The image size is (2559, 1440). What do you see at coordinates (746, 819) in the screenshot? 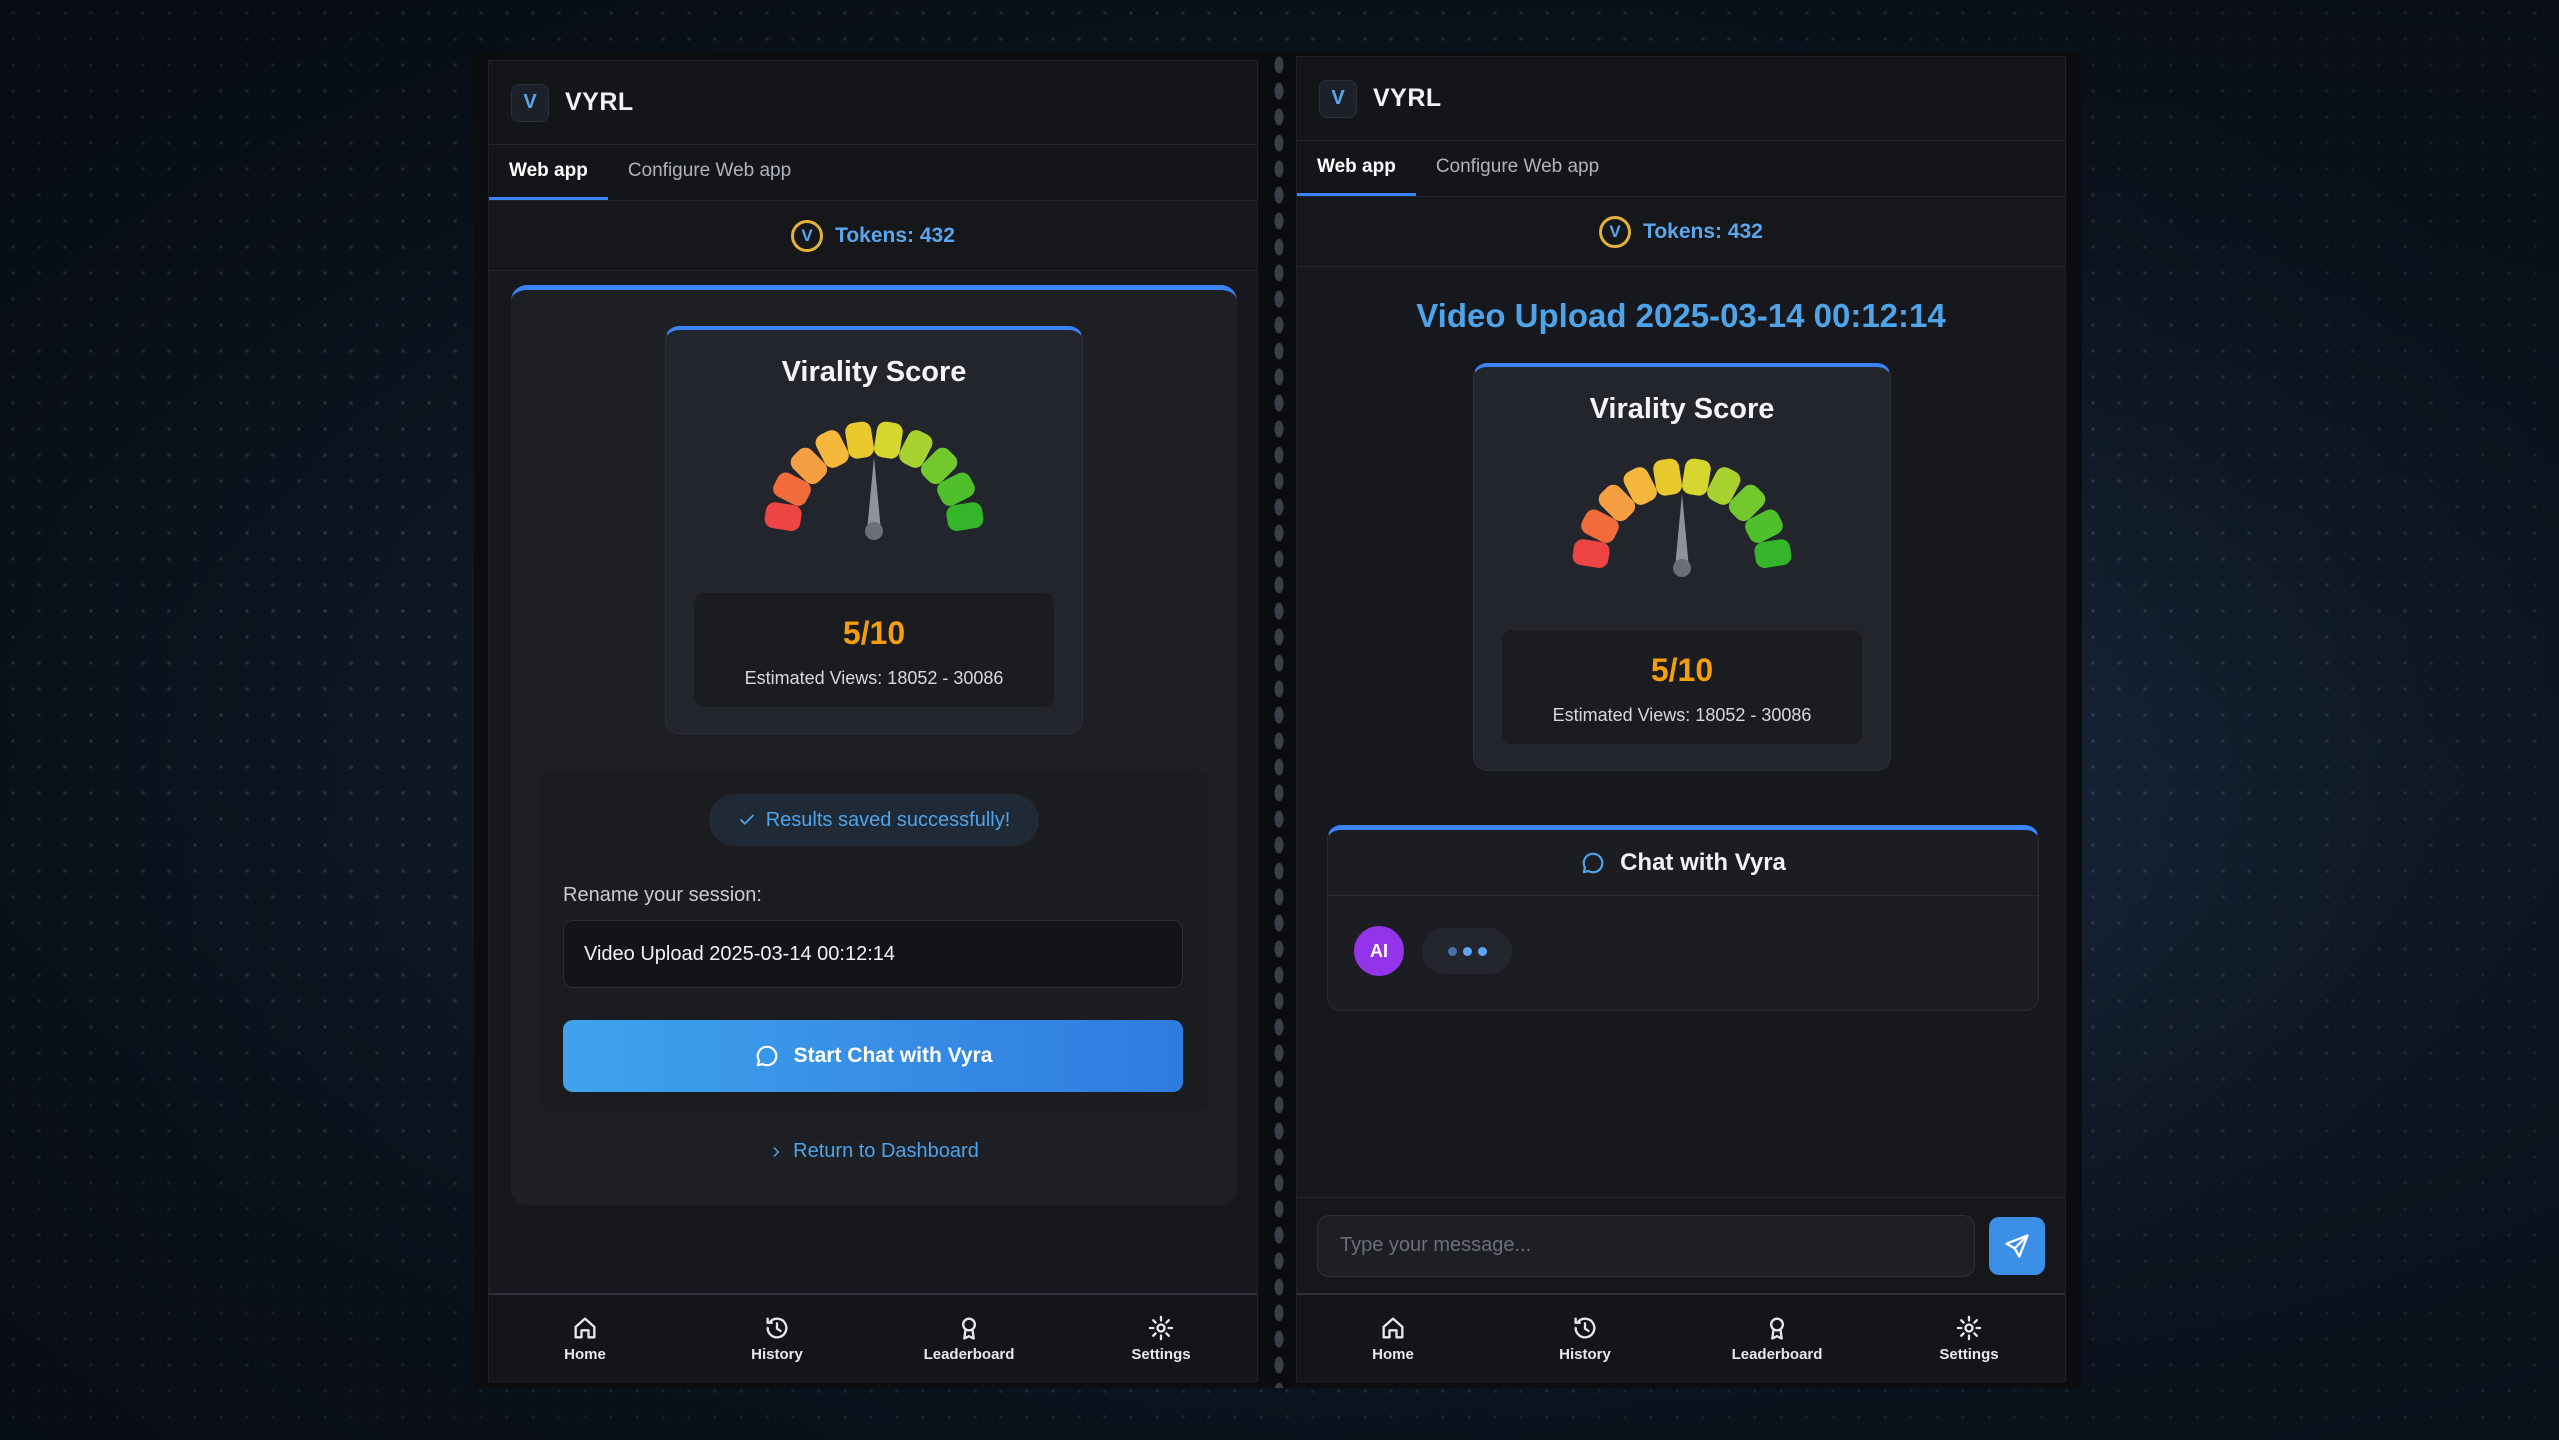
I see `check-icon` at bounding box center [746, 819].